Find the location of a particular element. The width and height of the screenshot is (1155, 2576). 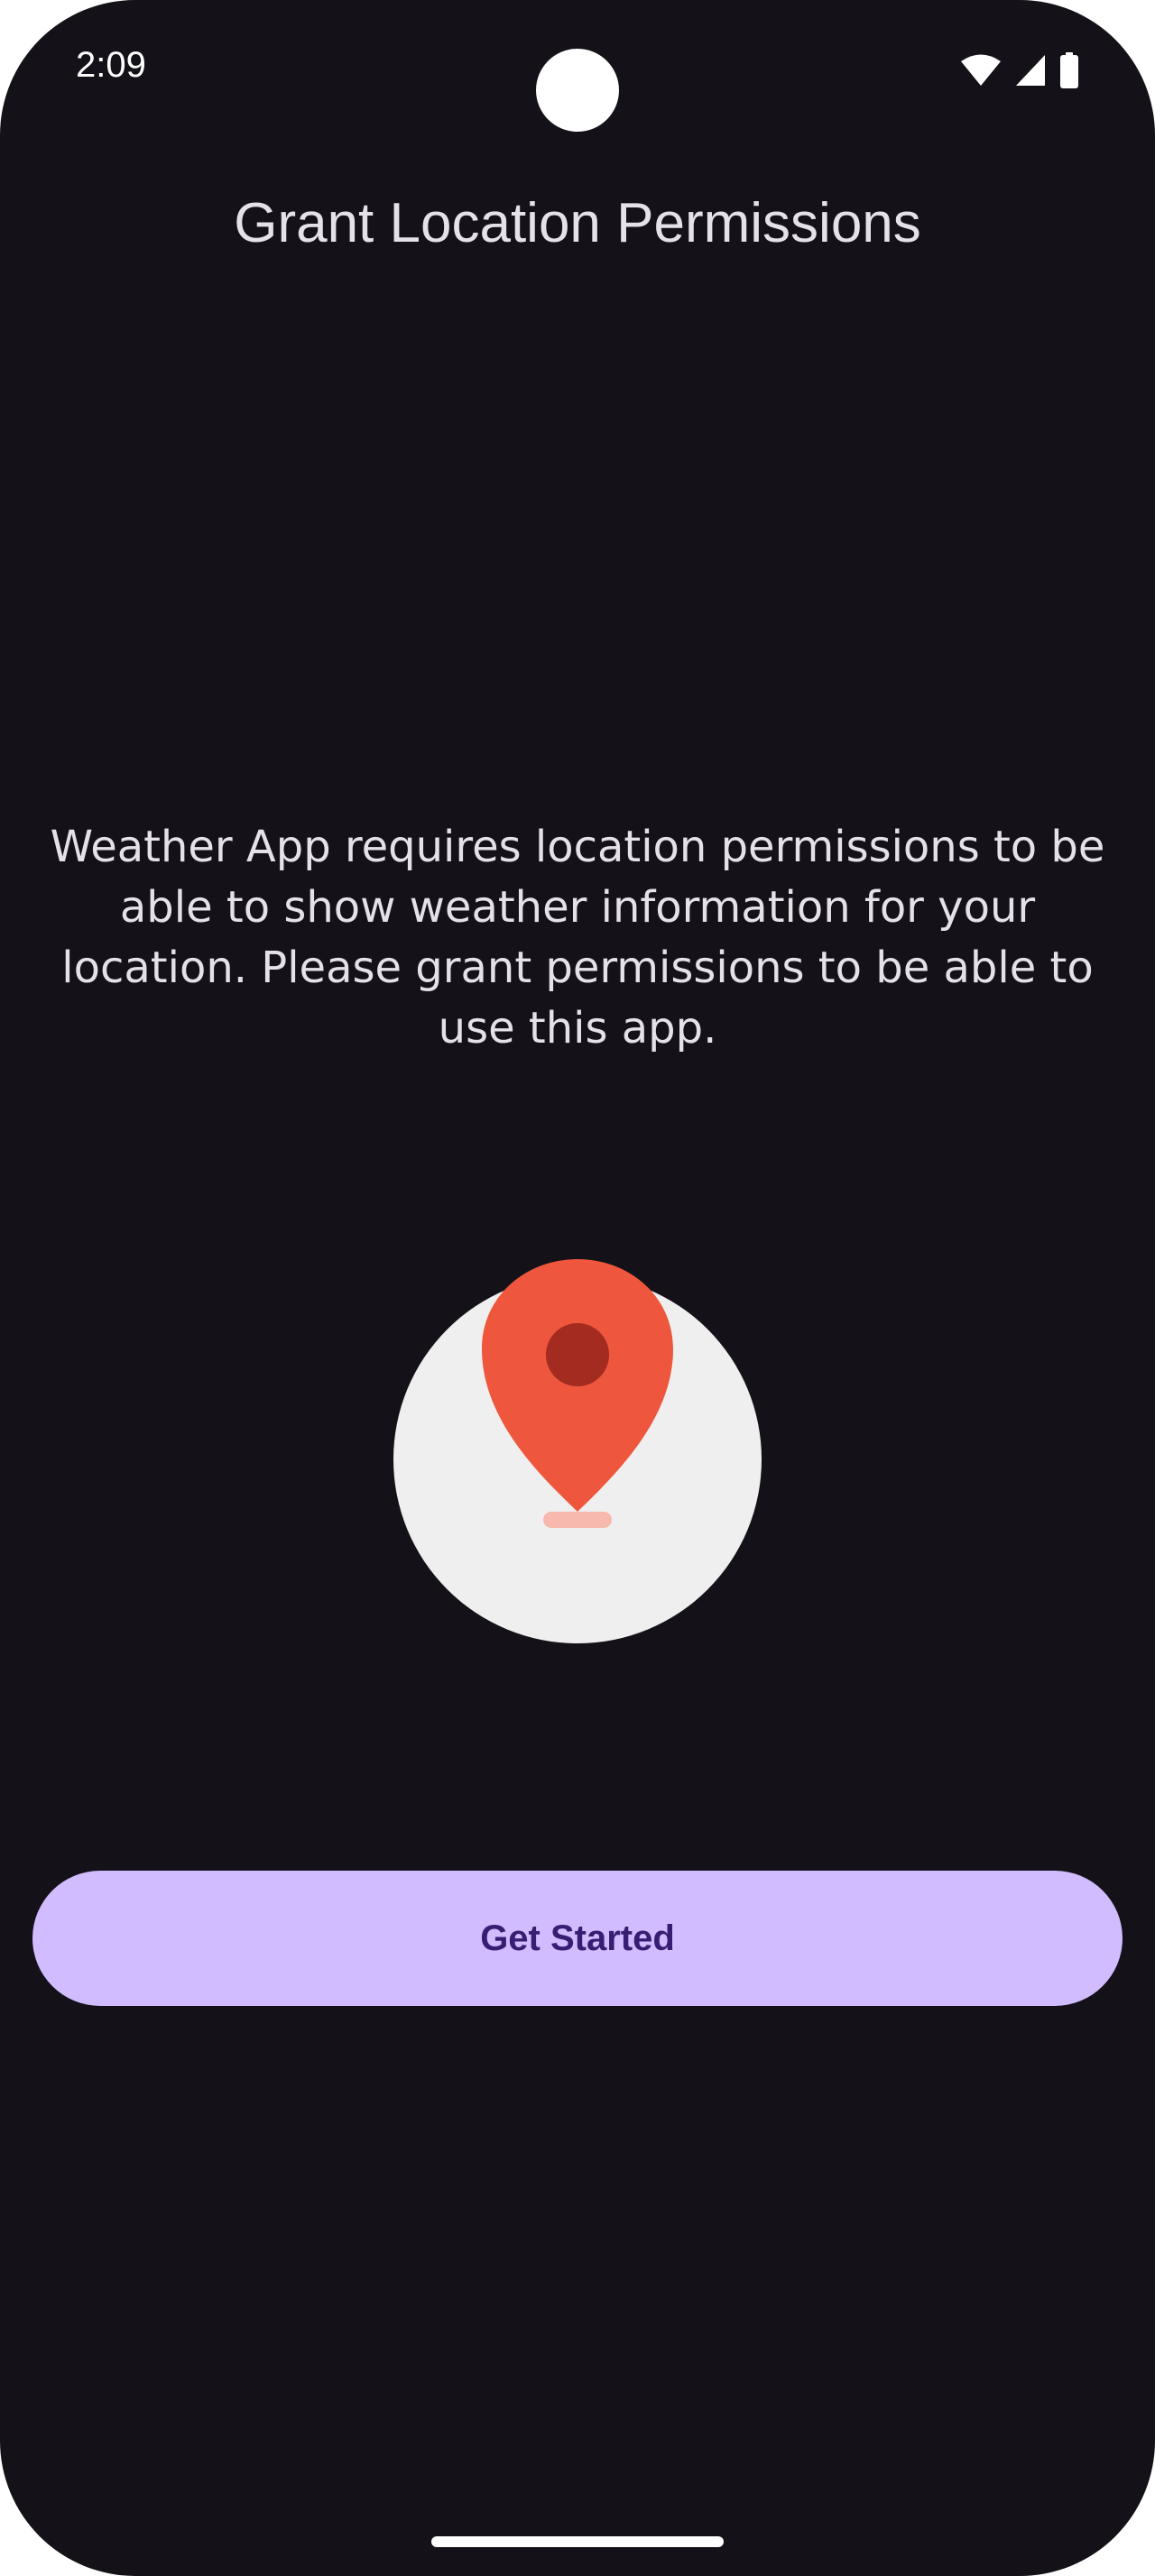

status-time: 2:09 is located at coordinates (111, 65).